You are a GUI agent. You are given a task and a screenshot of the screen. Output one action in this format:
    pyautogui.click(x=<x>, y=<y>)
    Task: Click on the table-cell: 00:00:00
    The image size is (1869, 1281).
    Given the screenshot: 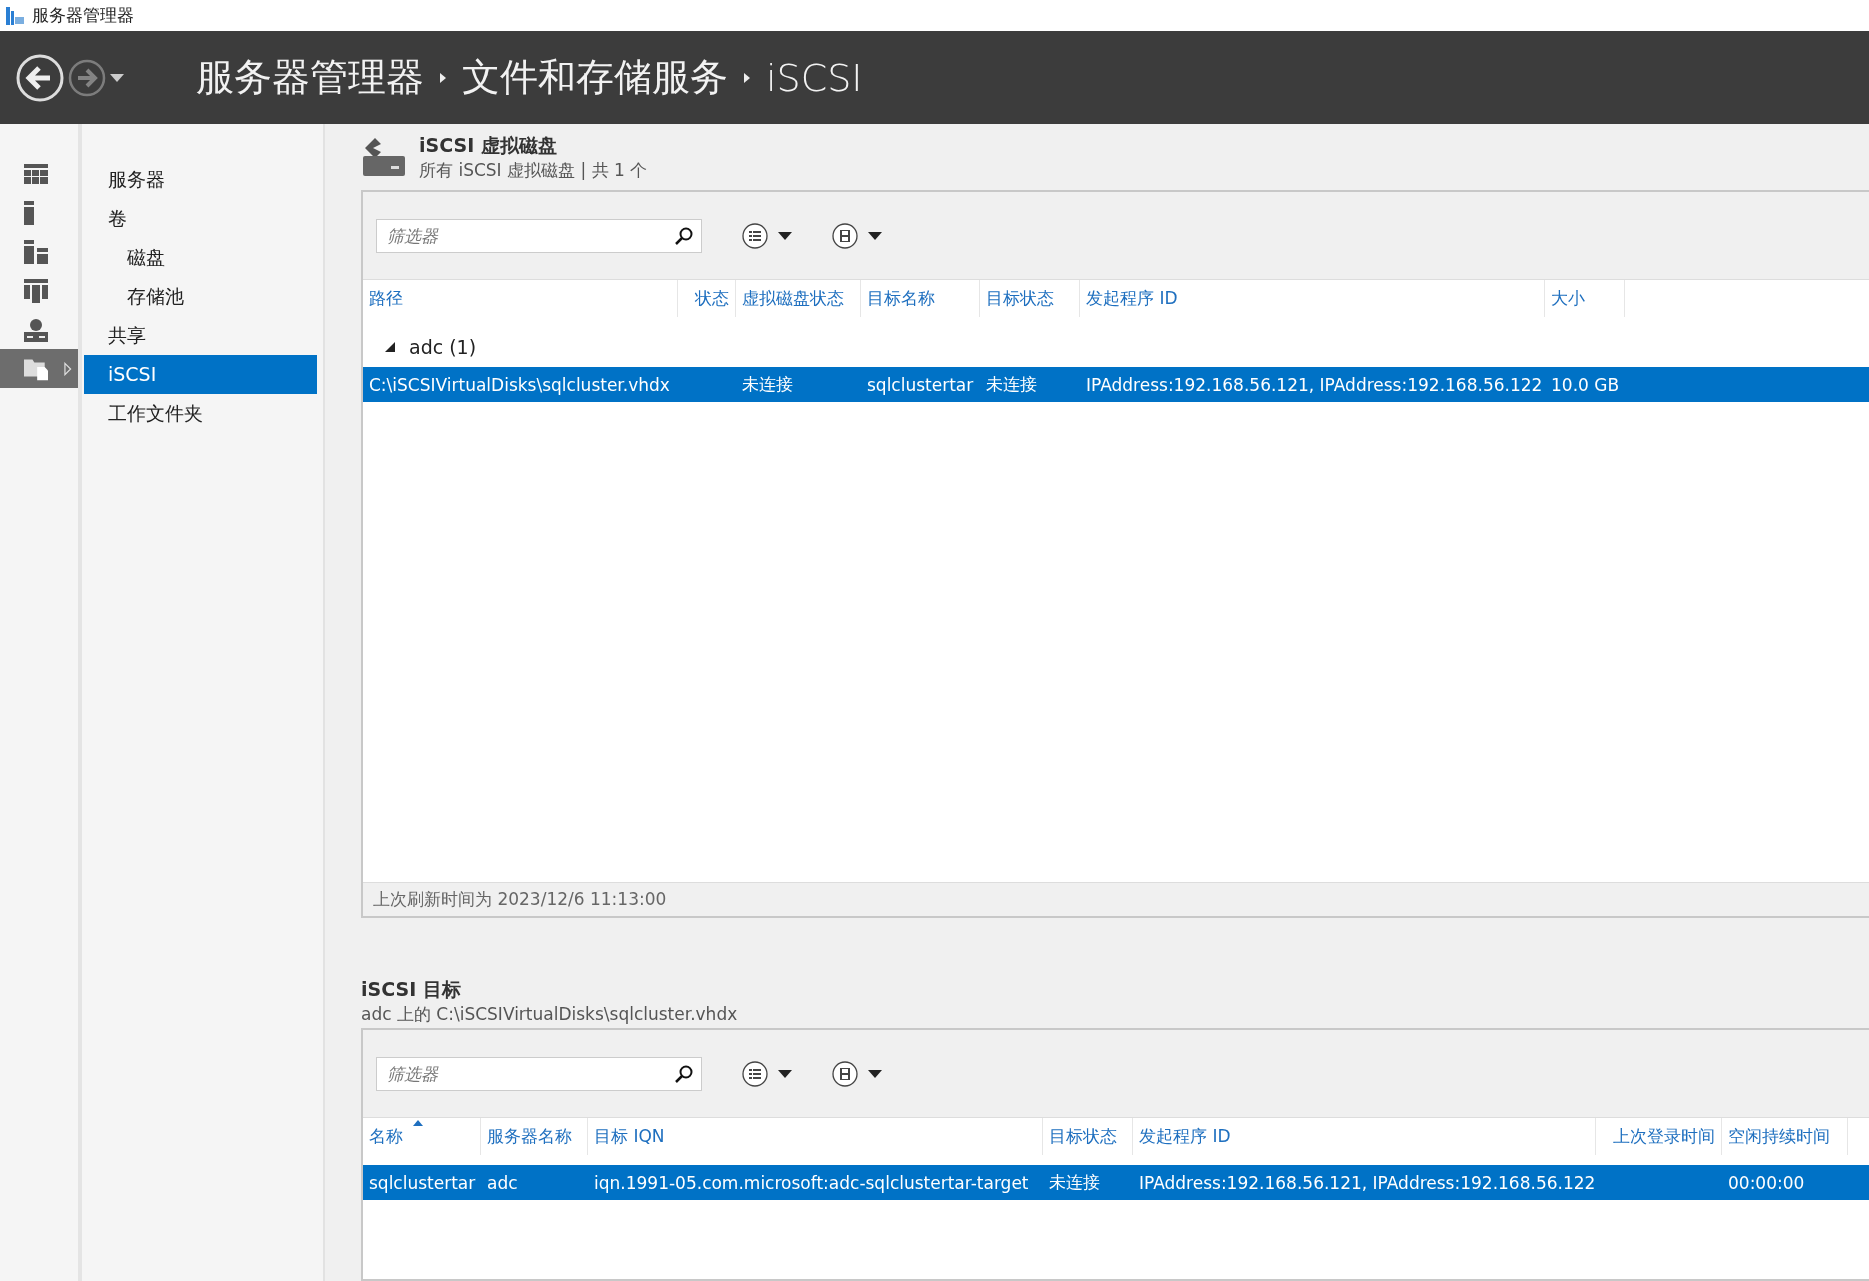 What is the action you would take?
    pyautogui.click(x=1766, y=1182)
    